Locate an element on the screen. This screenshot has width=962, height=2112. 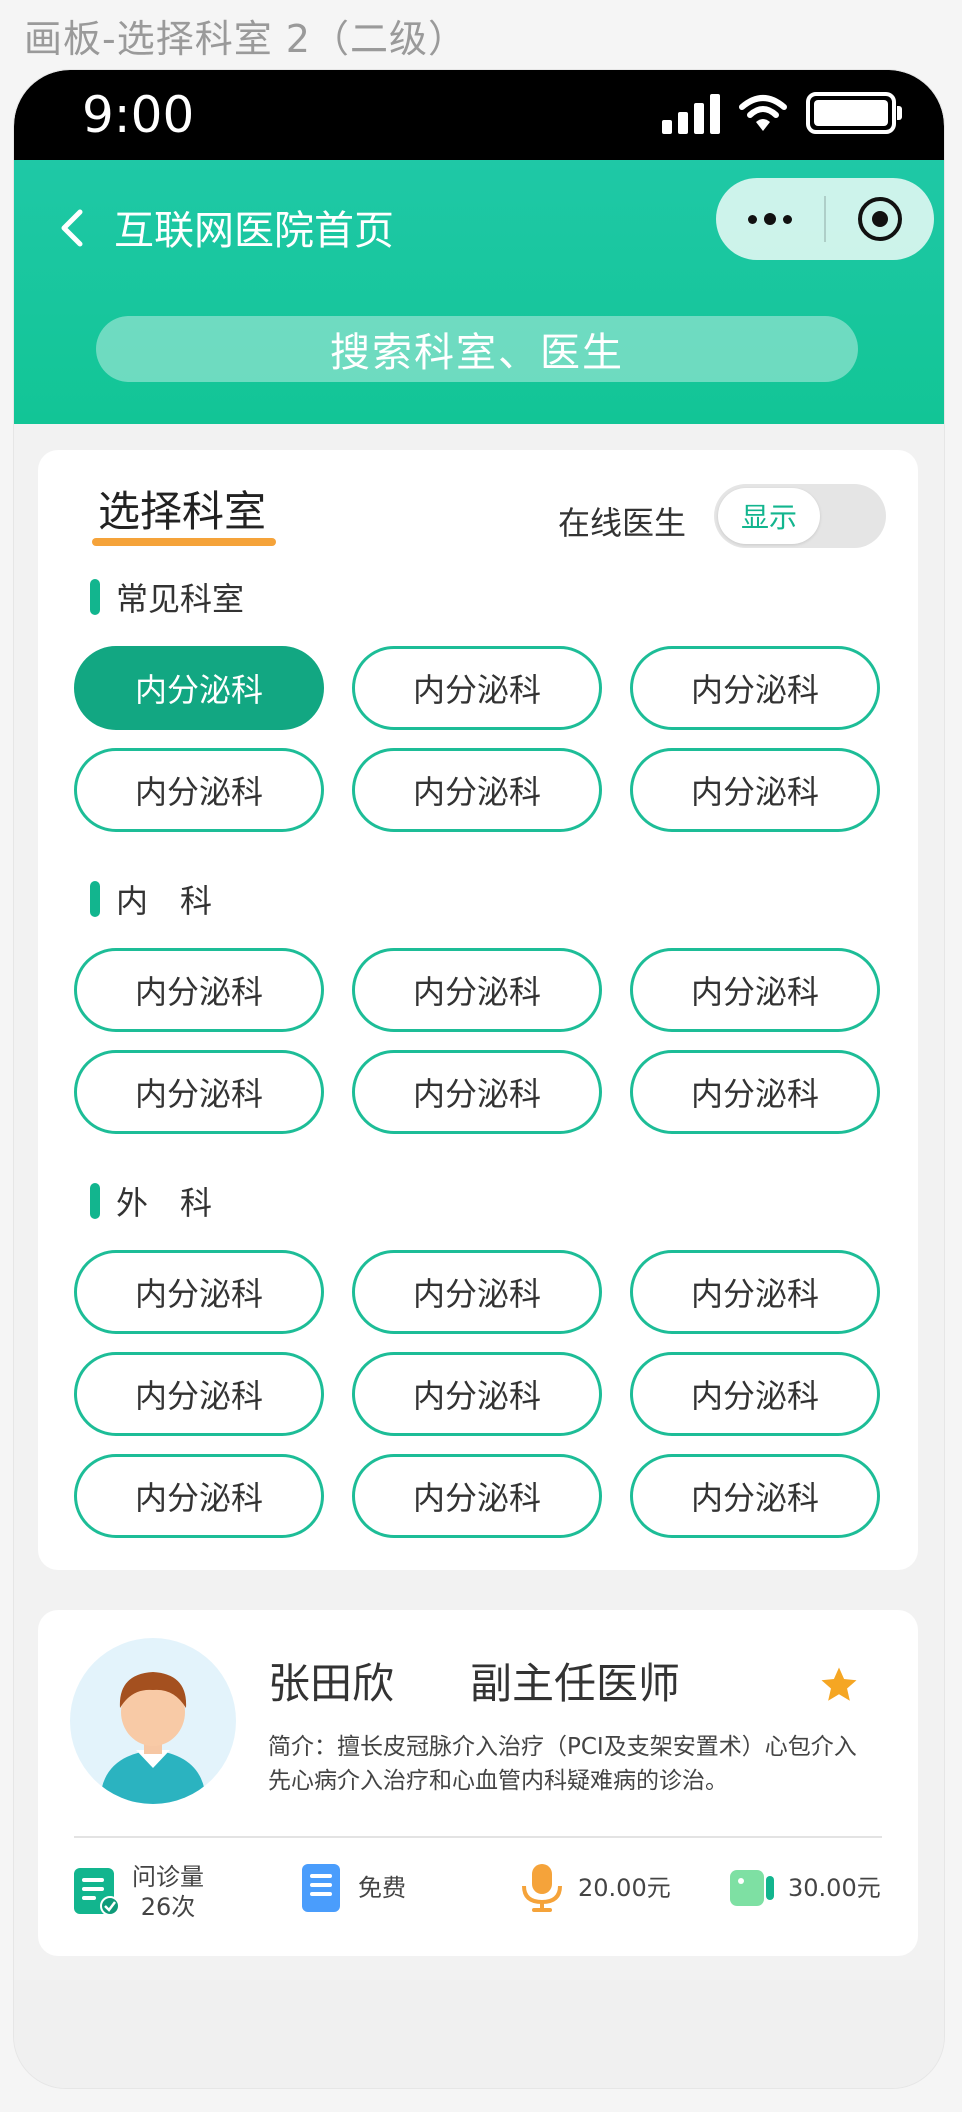
target-circle-icon is located at coordinates (880, 219).